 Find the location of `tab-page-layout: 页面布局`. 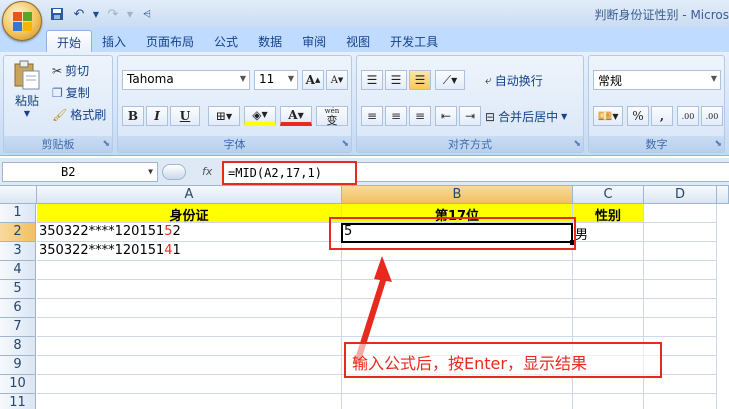

tab-page-layout: 页面布局 is located at coordinates (170, 41).